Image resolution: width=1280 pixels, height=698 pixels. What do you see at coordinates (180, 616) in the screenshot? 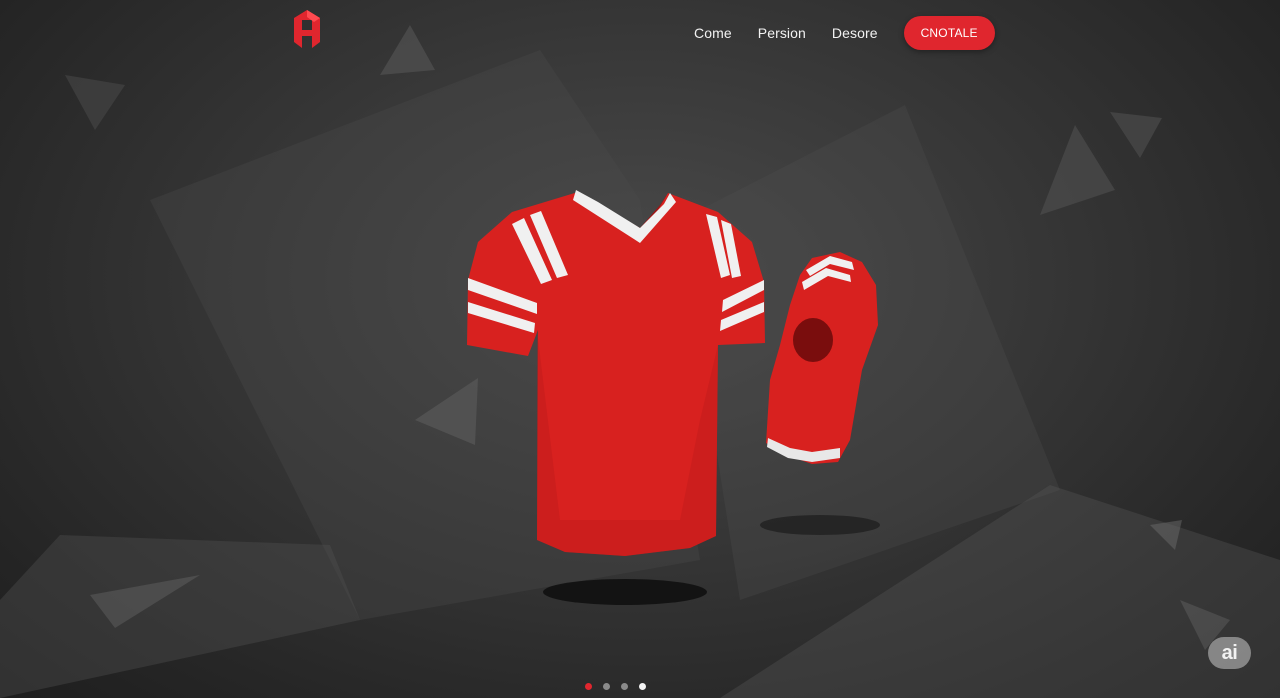
I see `bg-polygon` at bounding box center [180, 616].